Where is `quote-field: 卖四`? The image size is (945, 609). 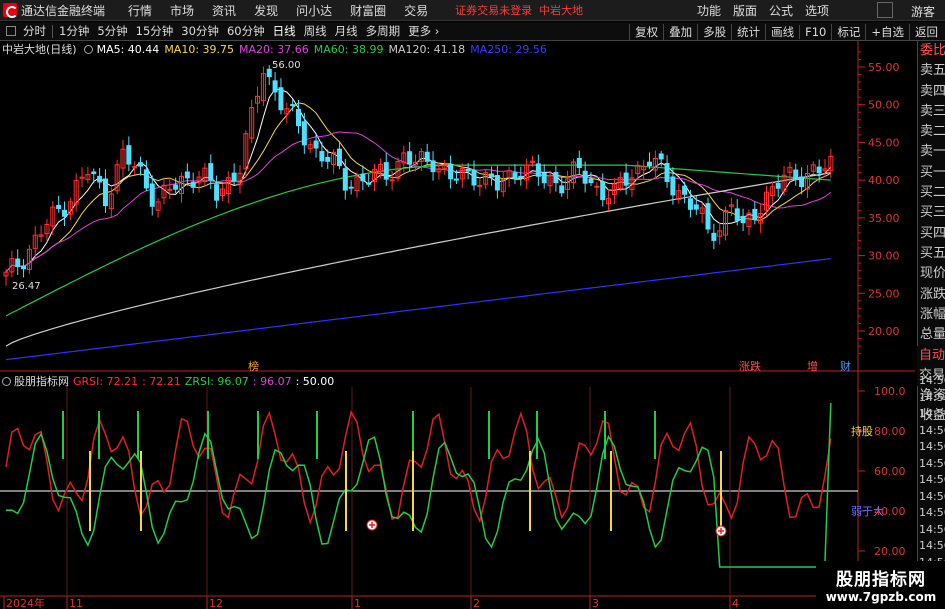 quote-field: 卖四 is located at coordinates (932, 91).